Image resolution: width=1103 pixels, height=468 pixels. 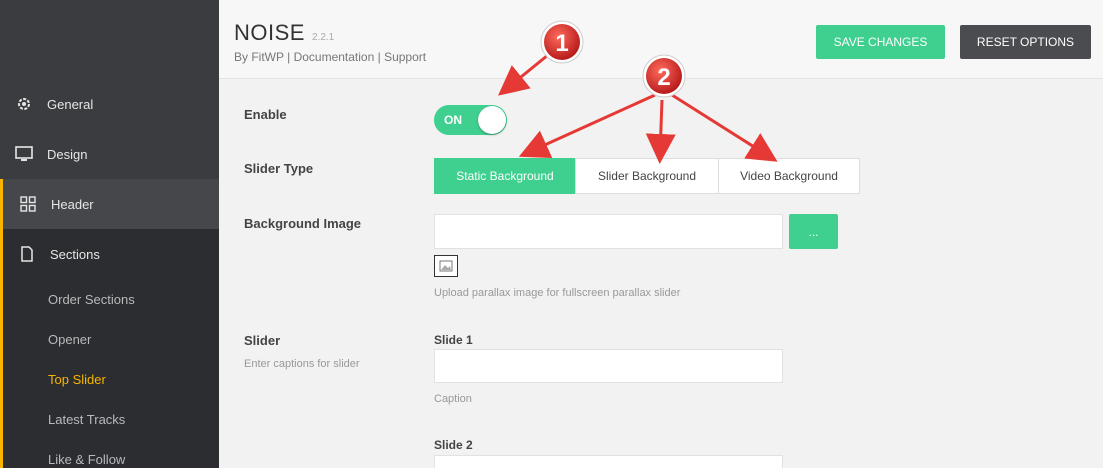 I want to click on sidebar-item-label: Sections, so click(x=75, y=254).